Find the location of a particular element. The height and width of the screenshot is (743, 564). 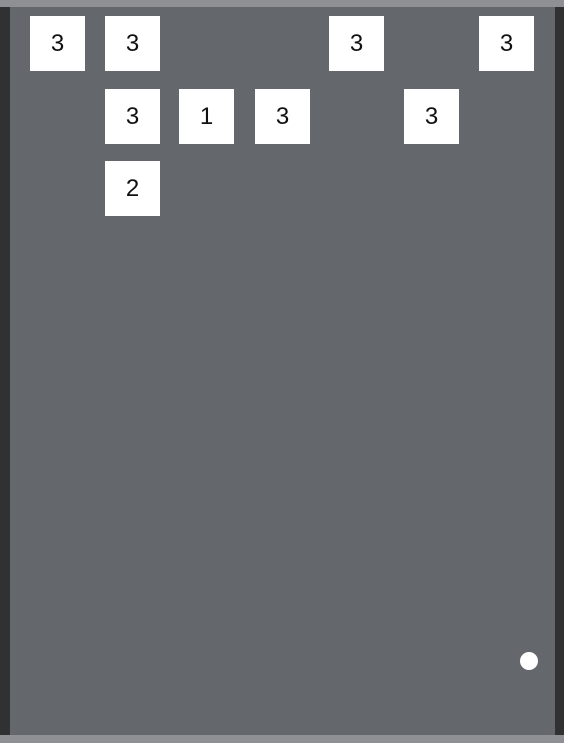

ball is located at coordinates (529, 661).